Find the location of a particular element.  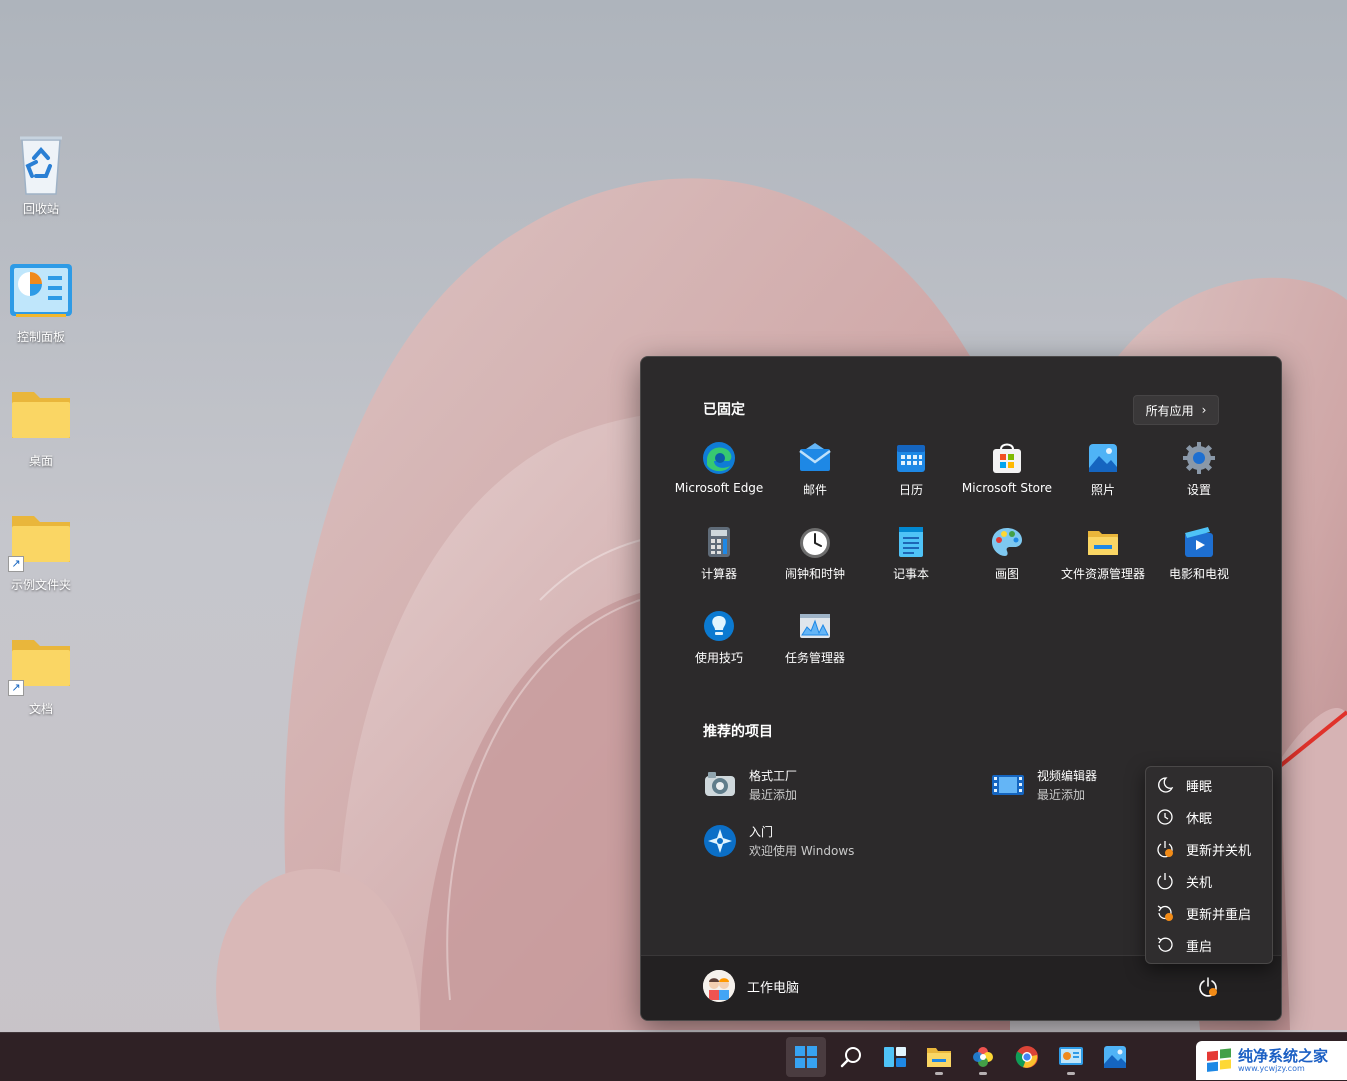

calendar-icon is located at coordinates (911, 458).